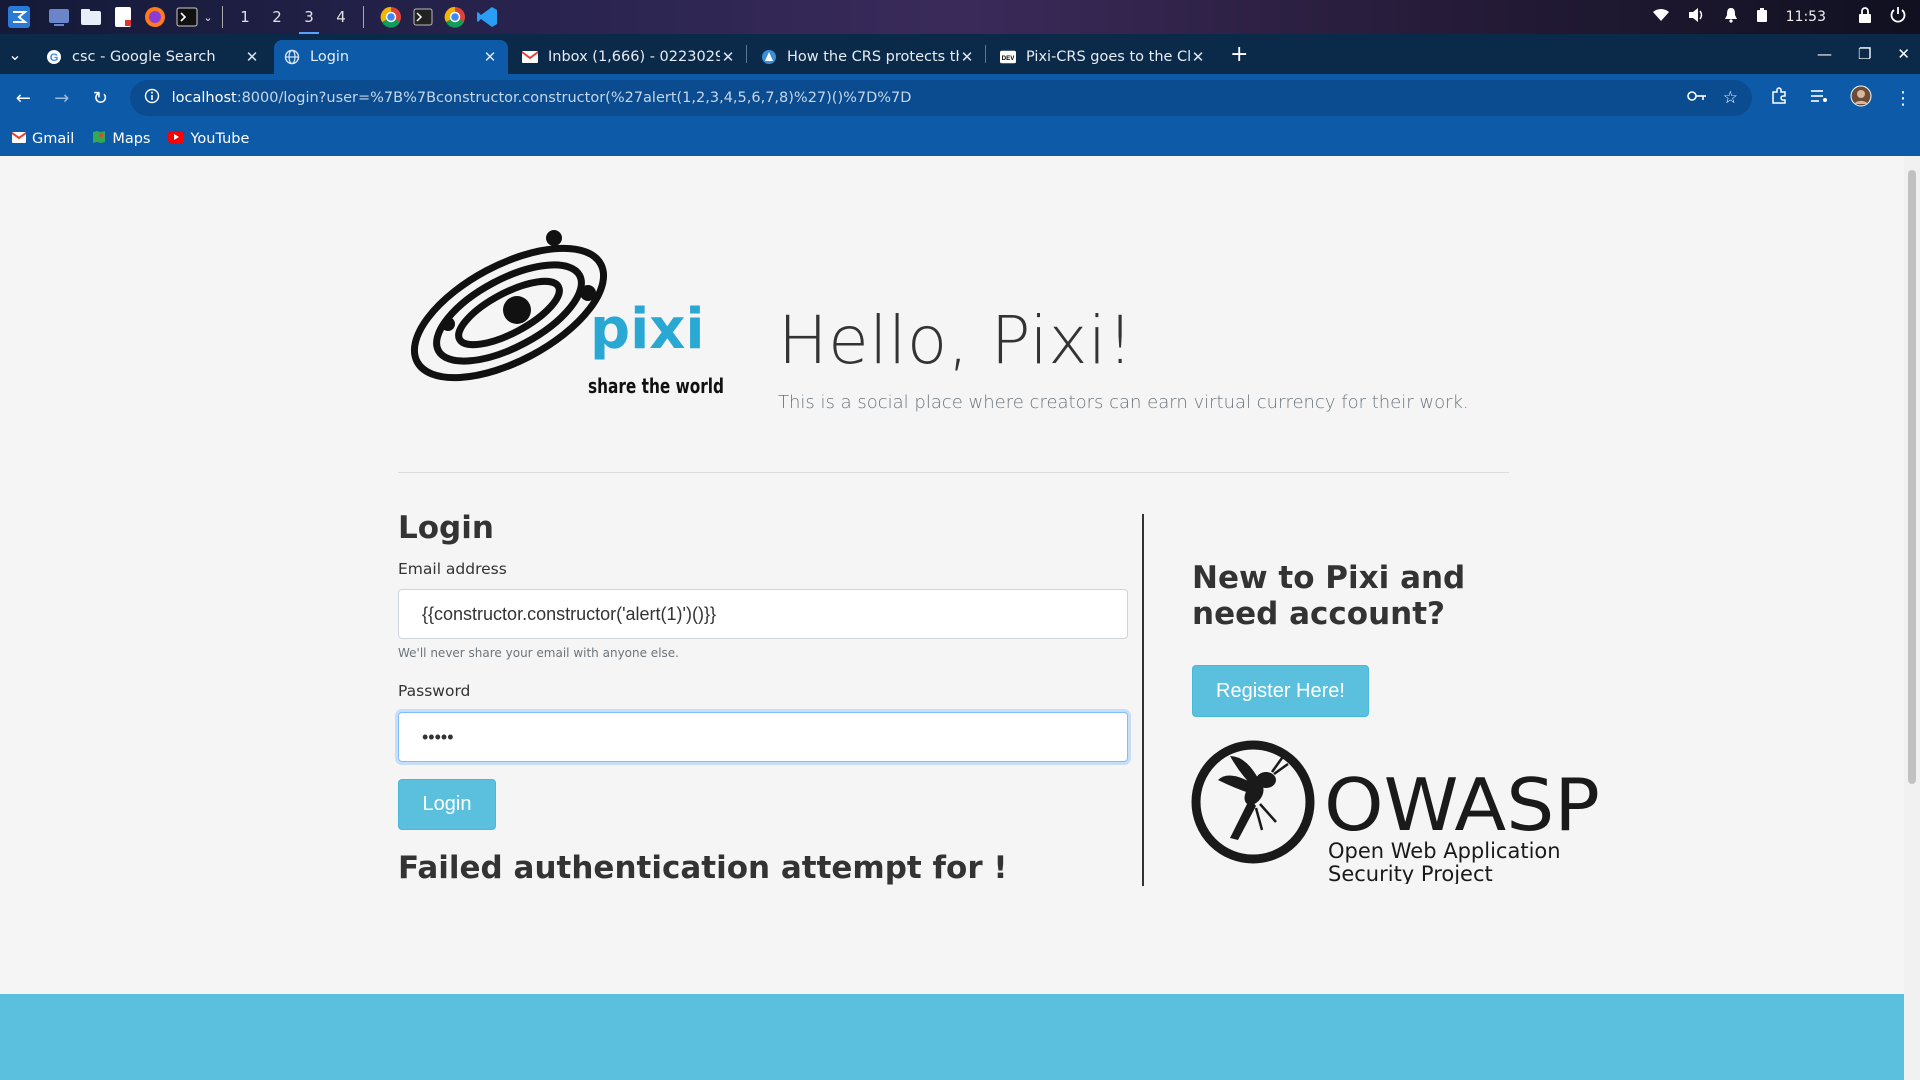  I want to click on globe-icon, so click(292, 57).